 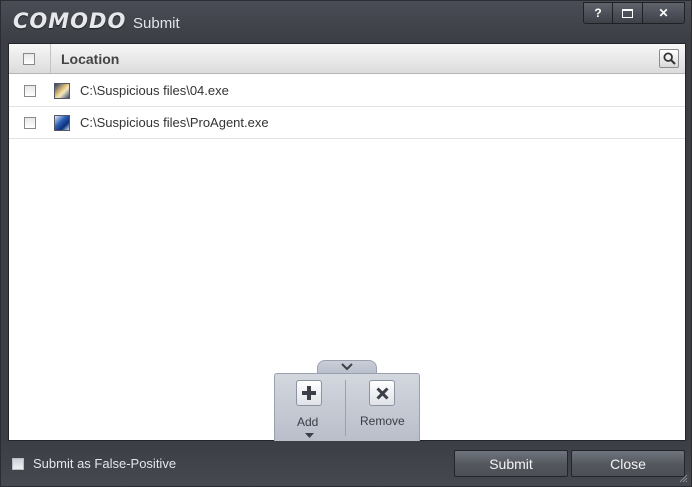 What do you see at coordinates (347, 59) in the screenshot?
I see `list-header: Location` at bounding box center [347, 59].